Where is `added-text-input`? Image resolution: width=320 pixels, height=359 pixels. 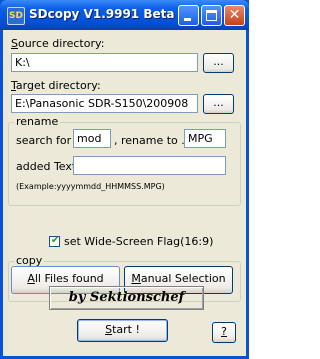 added-text-input is located at coordinates (149, 165).